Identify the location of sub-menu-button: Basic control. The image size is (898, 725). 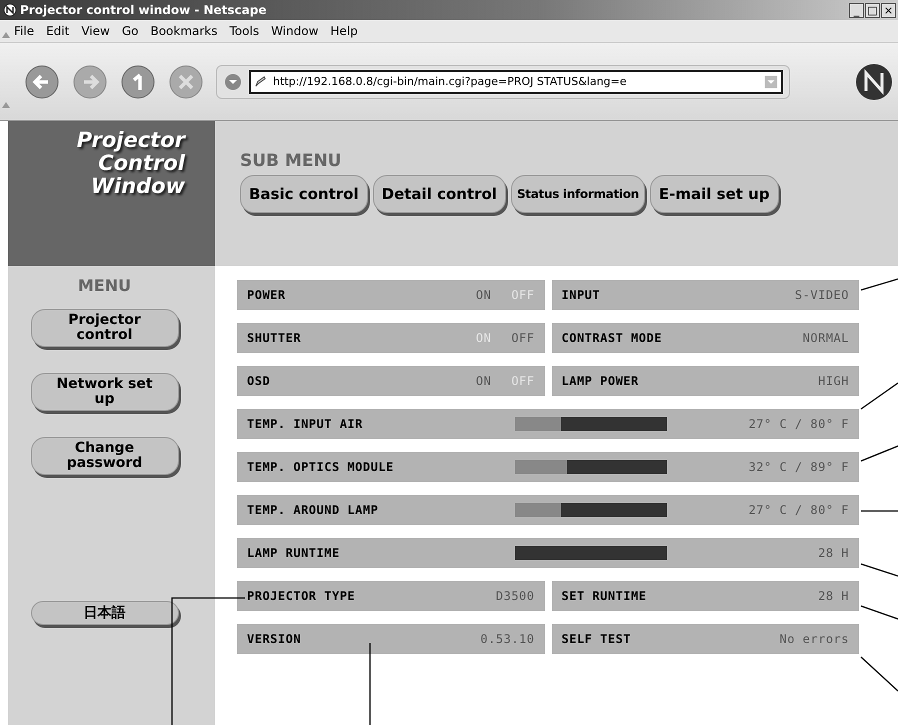
(304, 194).